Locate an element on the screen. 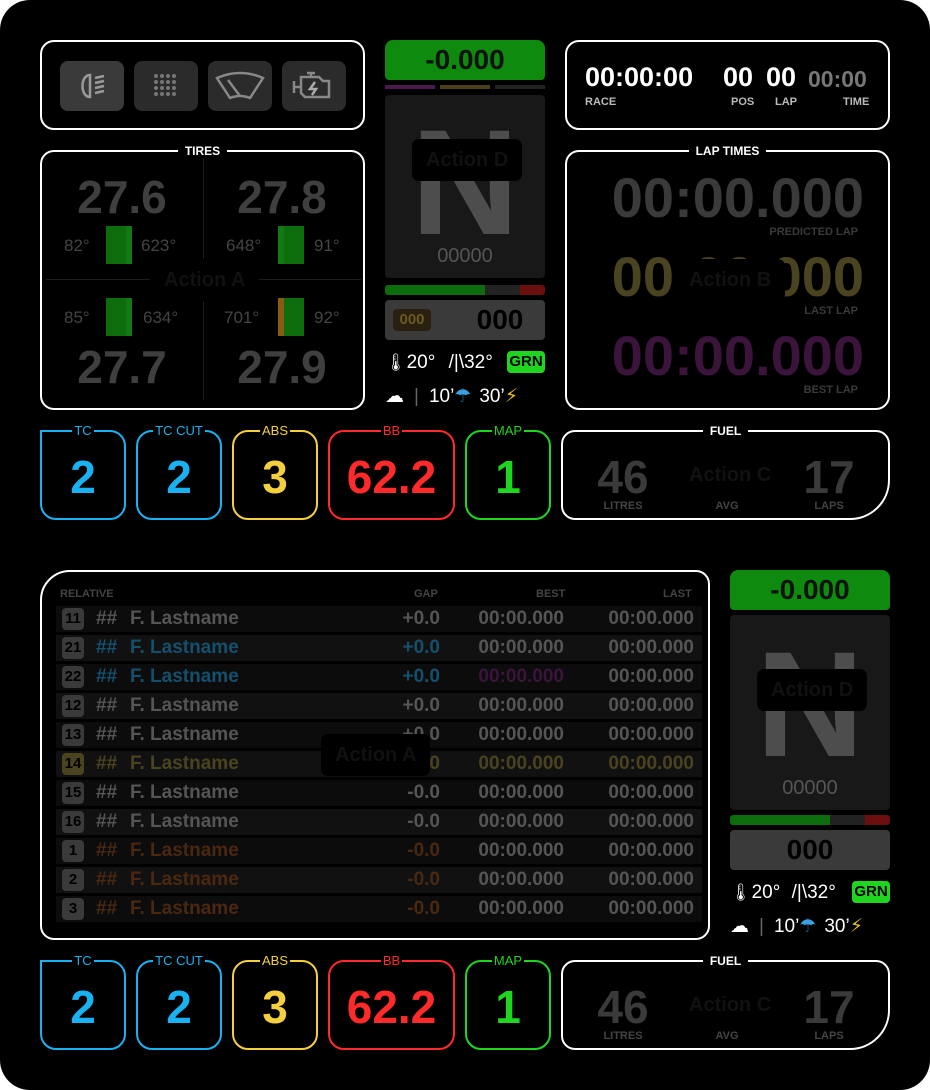  bb-value: 62.2 is located at coordinates (391, 477).